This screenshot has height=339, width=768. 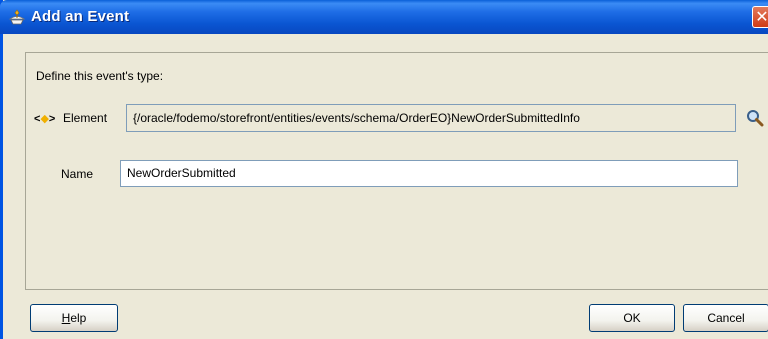 I want to click on close-icon: ✕, so click(x=761, y=16).